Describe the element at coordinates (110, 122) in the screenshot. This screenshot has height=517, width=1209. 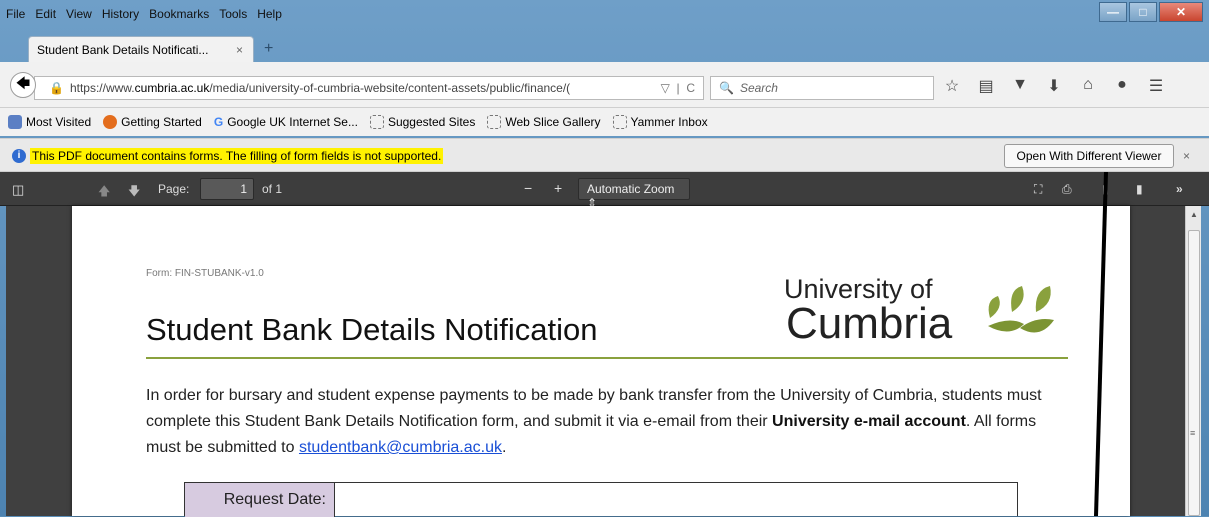
I see `firefox-icon` at that location.